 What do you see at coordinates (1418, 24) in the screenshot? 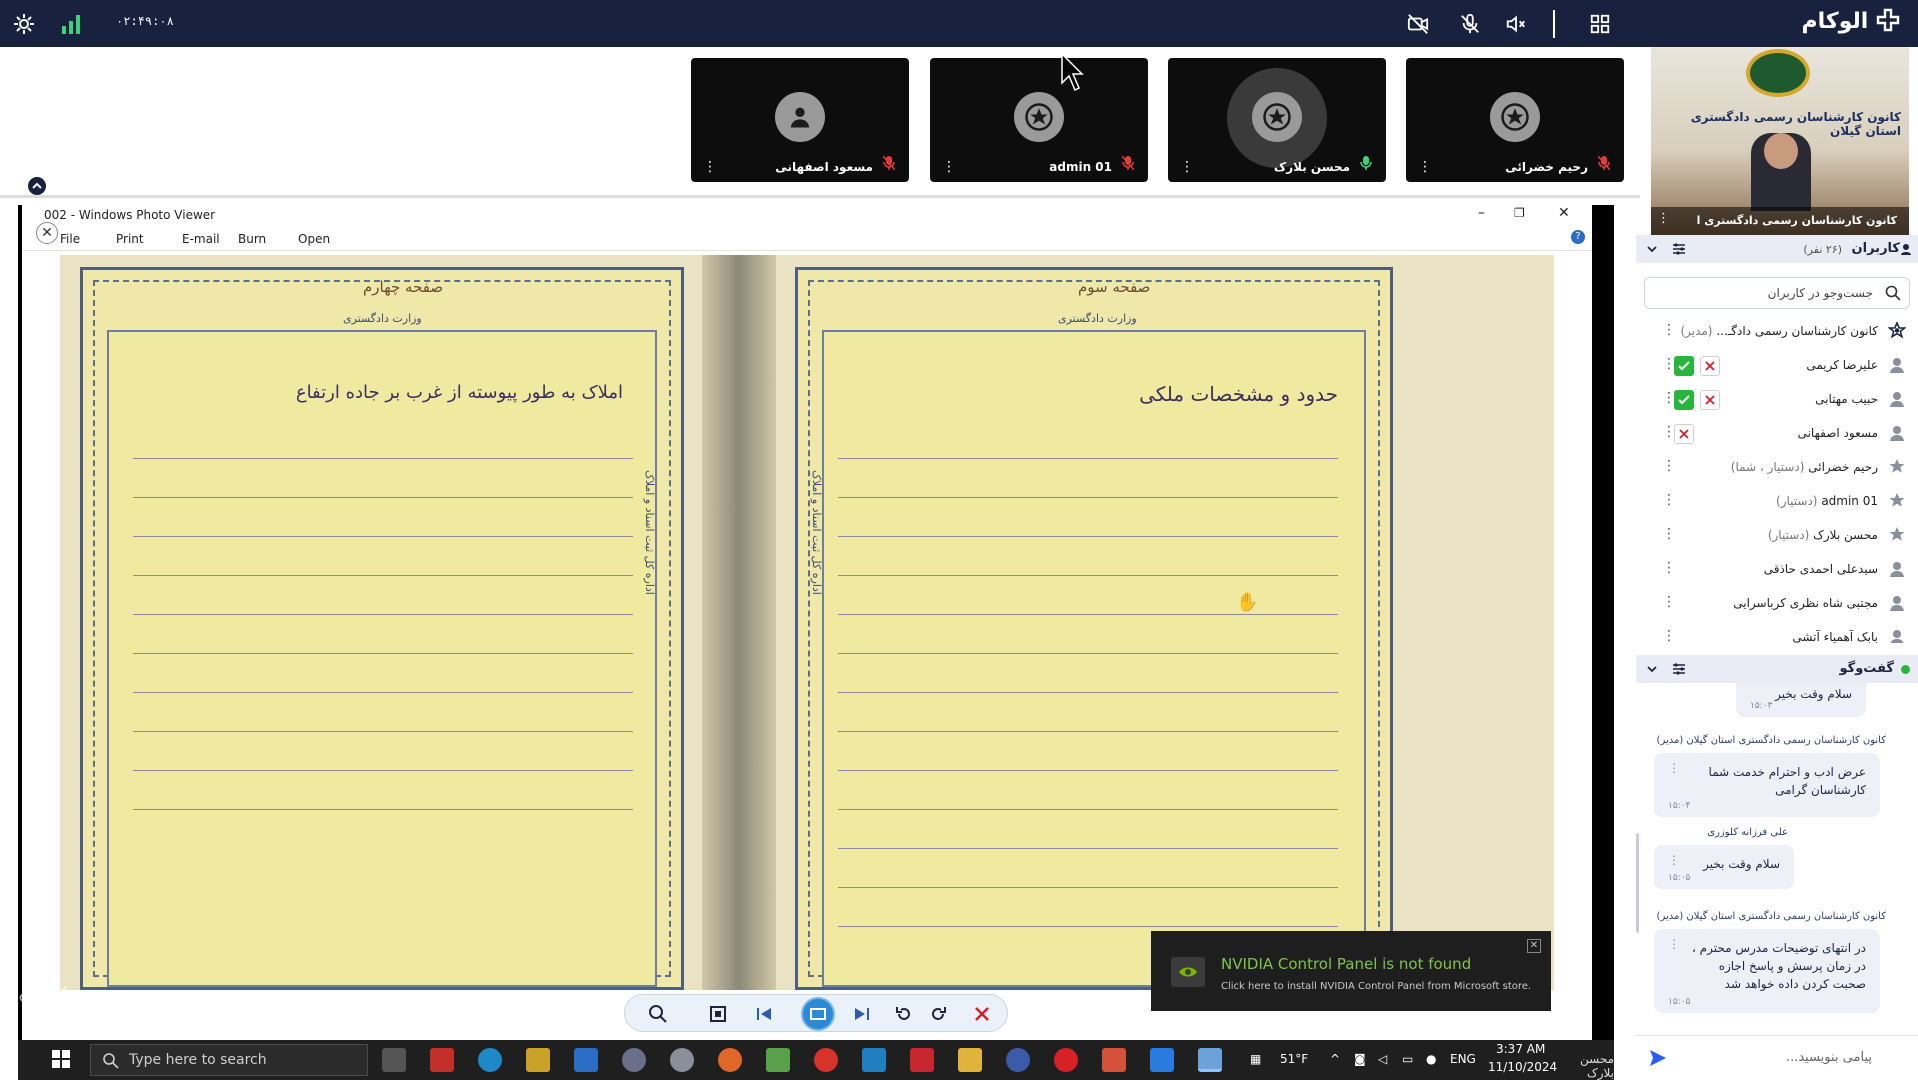
I see `camera-off-icon` at bounding box center [1418, 24].